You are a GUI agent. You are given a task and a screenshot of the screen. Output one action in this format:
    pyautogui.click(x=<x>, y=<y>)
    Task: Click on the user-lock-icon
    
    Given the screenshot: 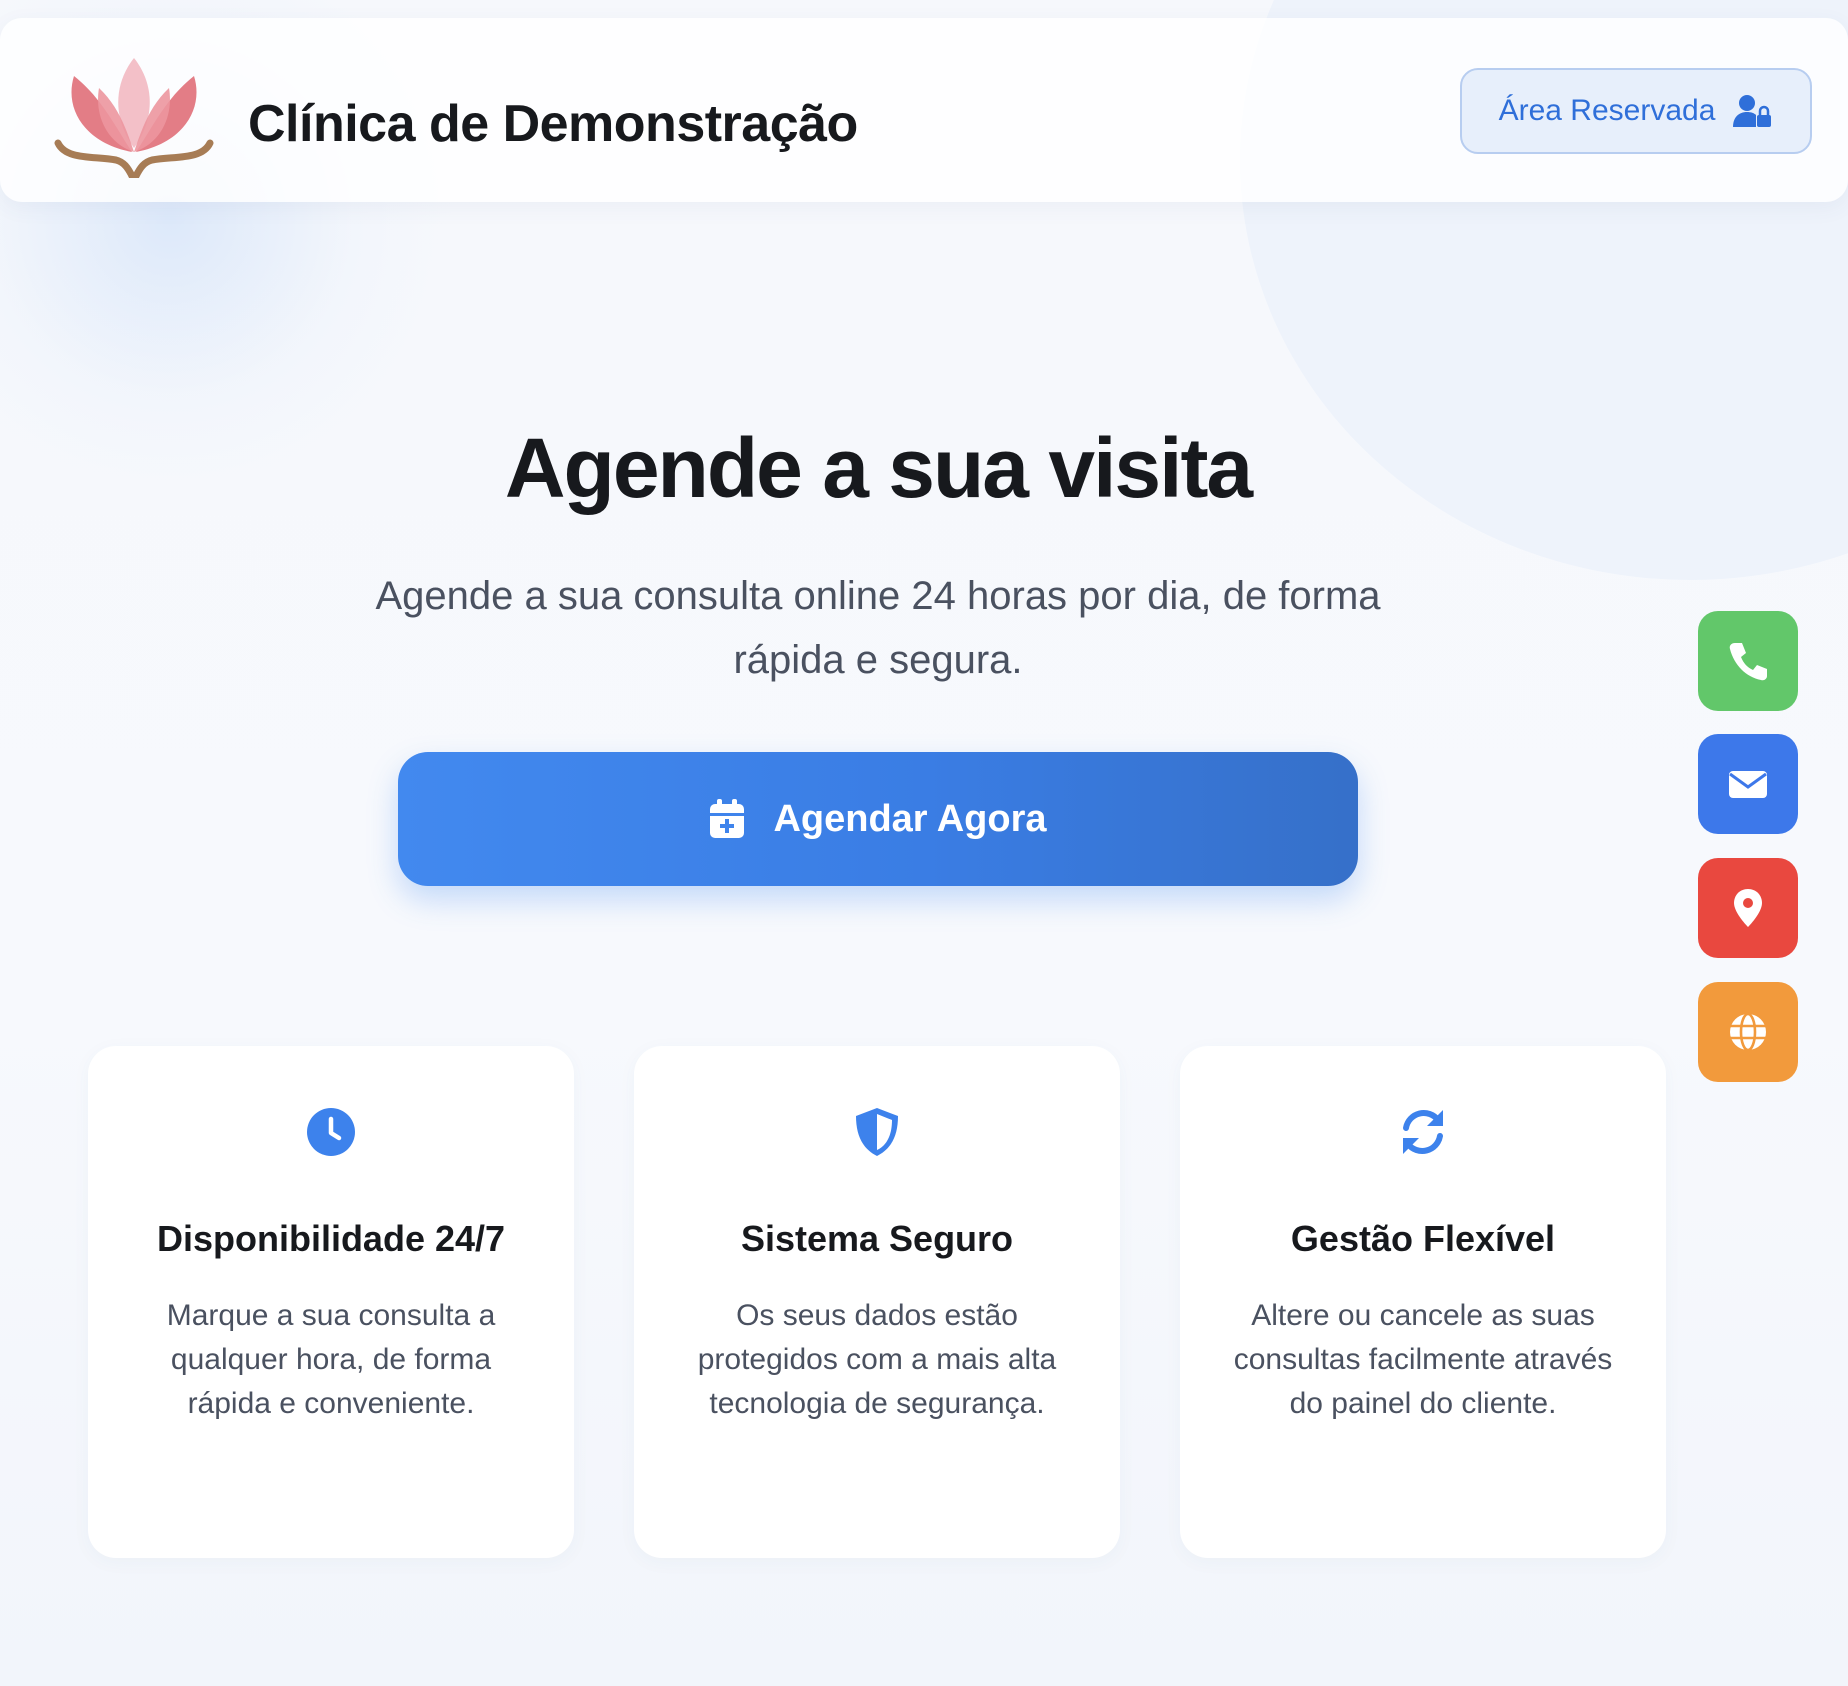 What is the action you would take?
    pyautogui.click(x=1752, y=111)
    